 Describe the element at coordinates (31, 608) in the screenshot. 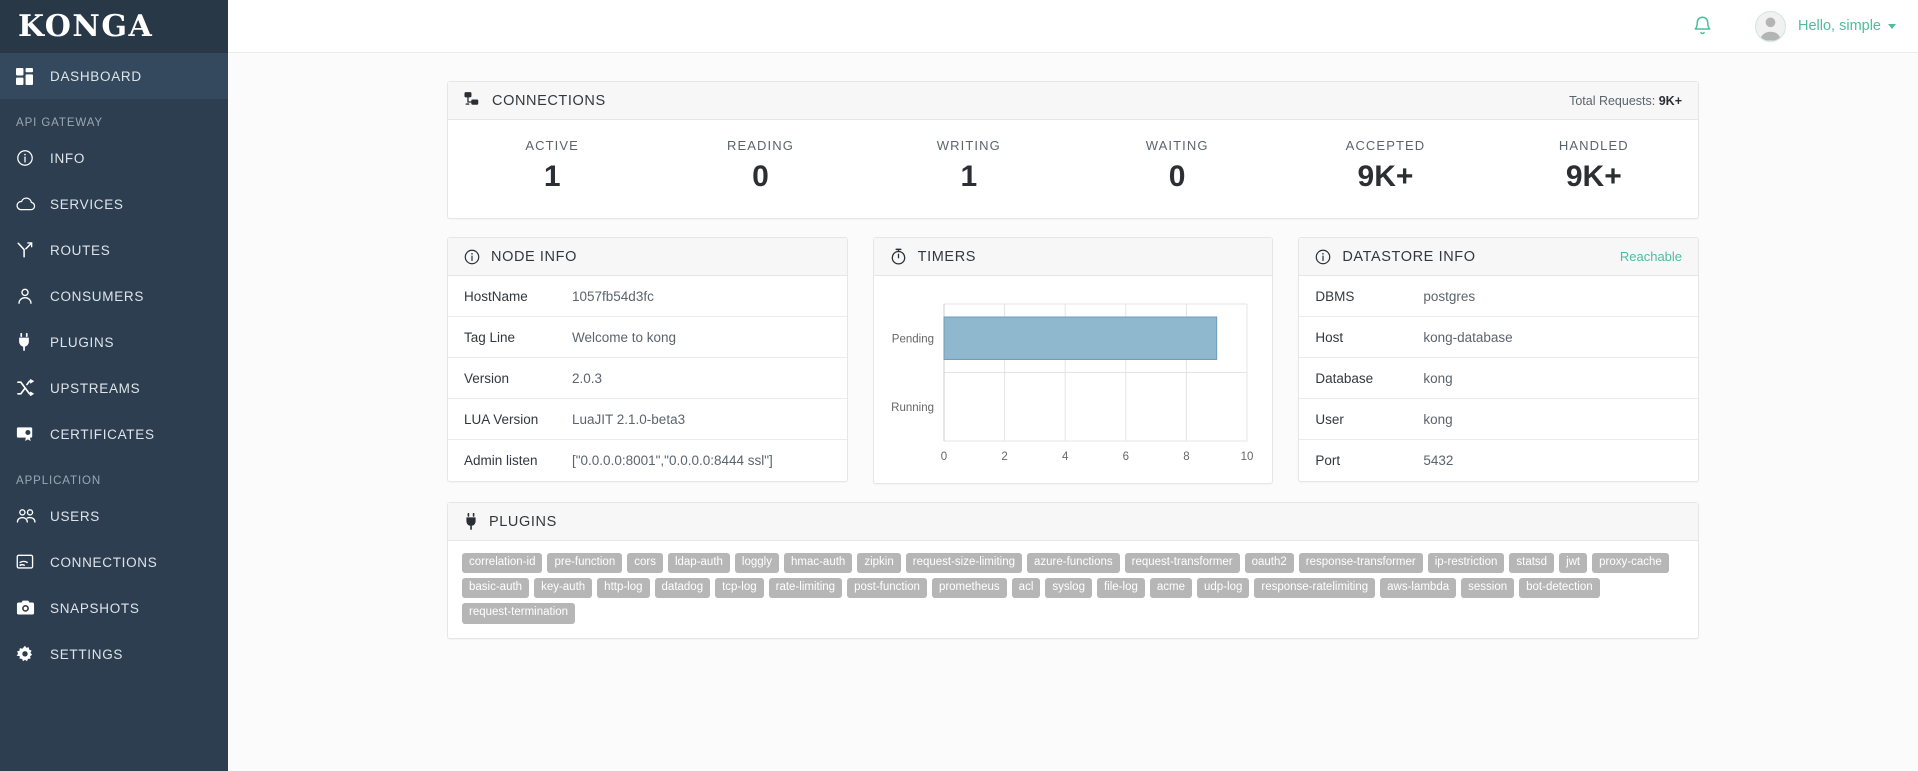

I see `camera-icon` at that location.